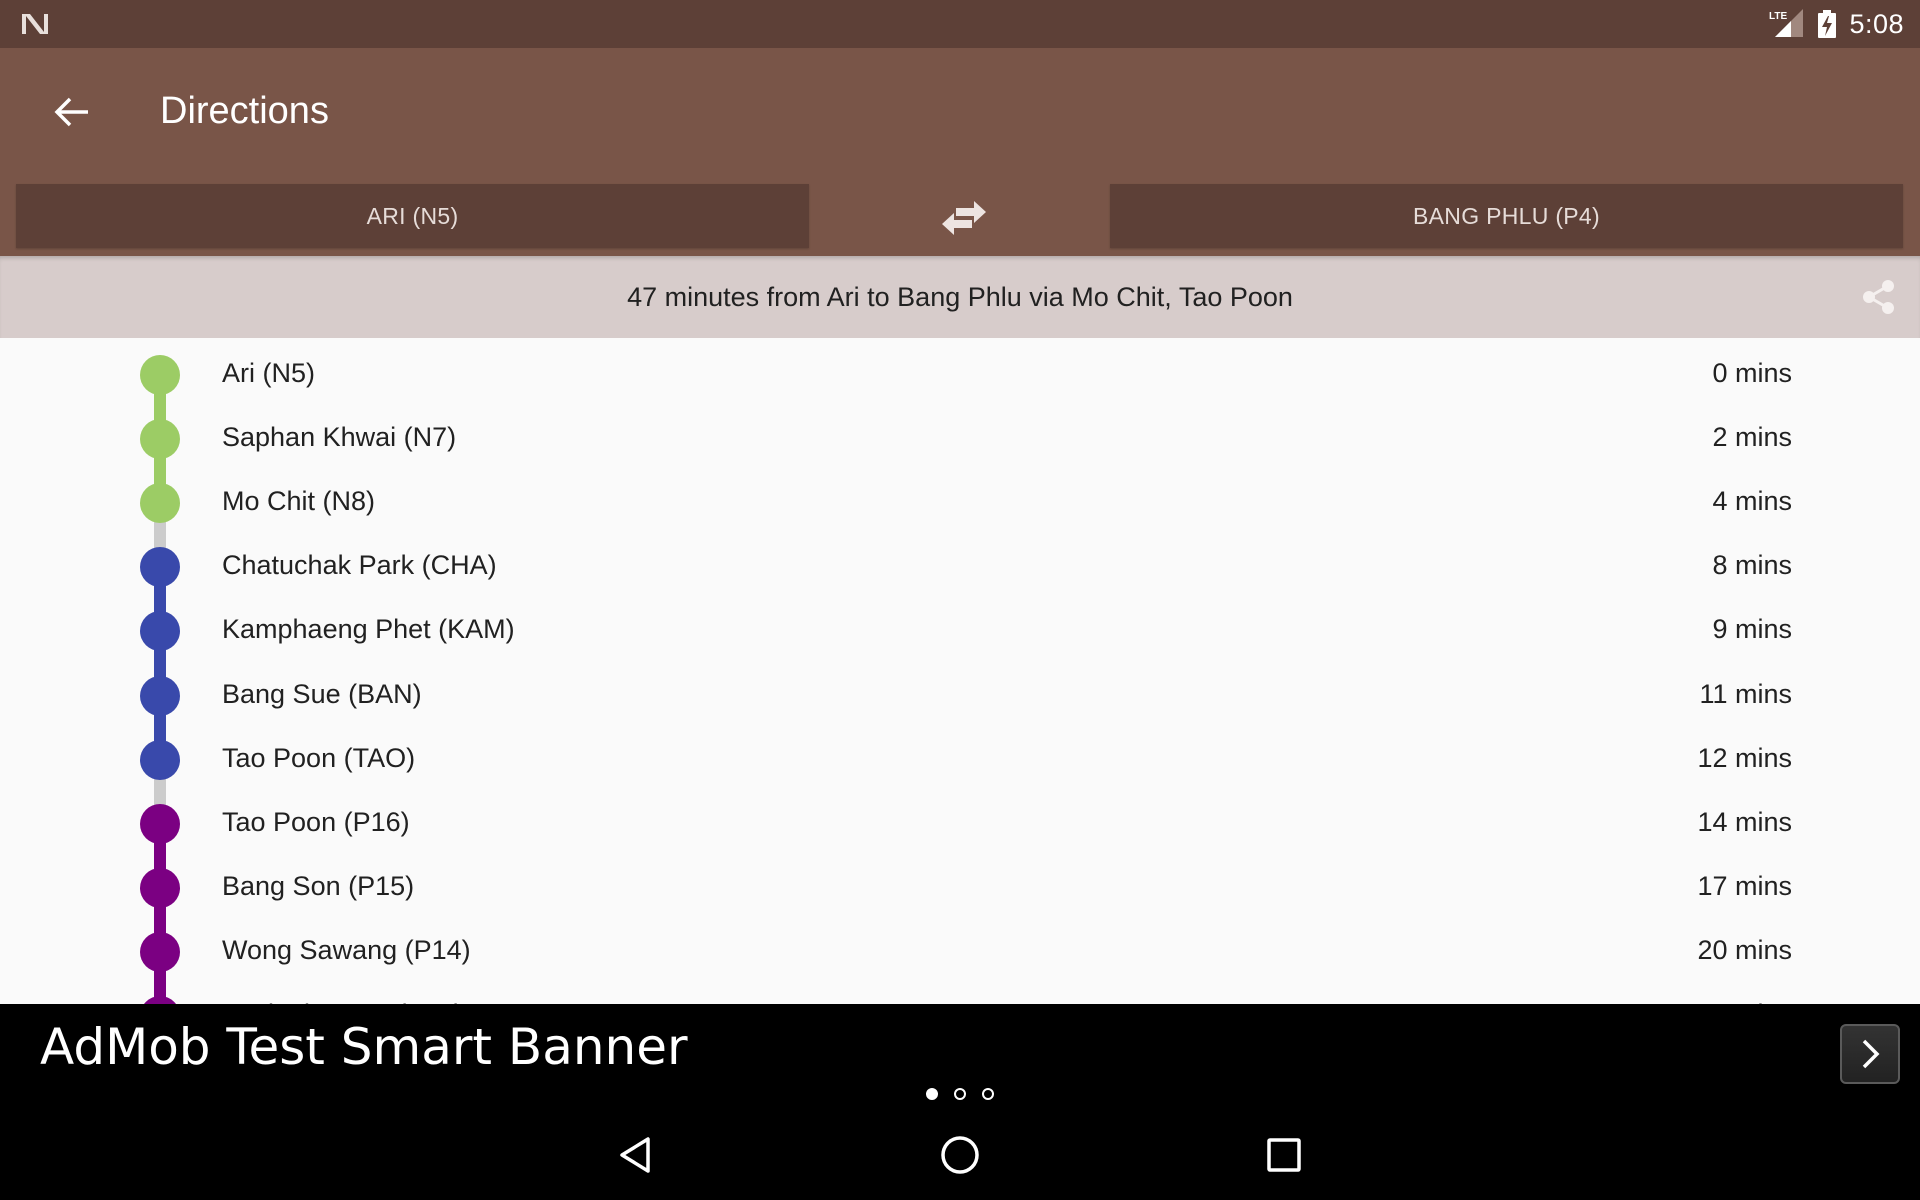  What do you see at coordinates (960, 631) in the screenshot?
I see `route-stop-row: Kamphaeng Phet (KAM) 9 mins` at bounding box center [960, 631].